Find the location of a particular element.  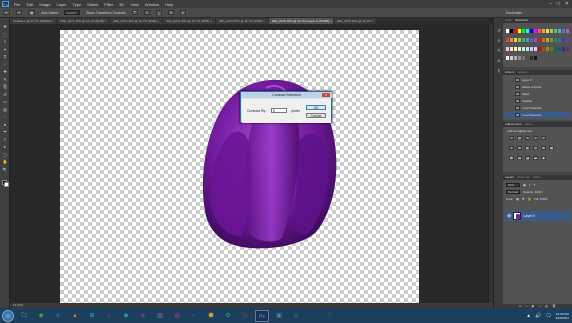

clone-stamp-icon: ⎘ is located at coordinates (5, 86).